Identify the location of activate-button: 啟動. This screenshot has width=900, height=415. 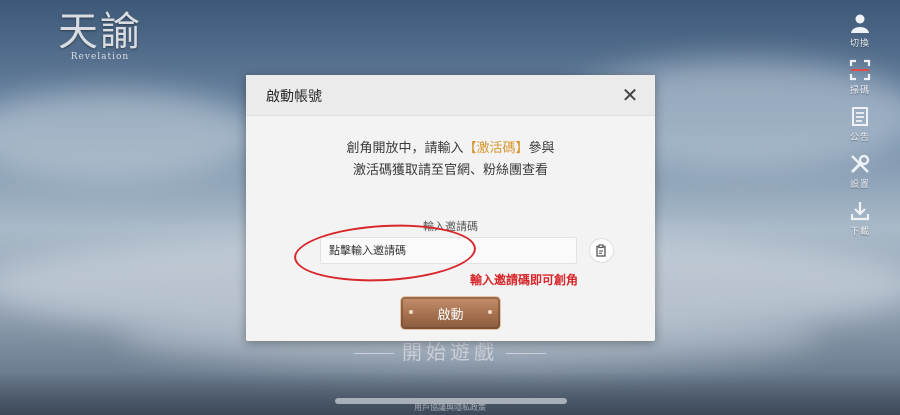
(450, 313).